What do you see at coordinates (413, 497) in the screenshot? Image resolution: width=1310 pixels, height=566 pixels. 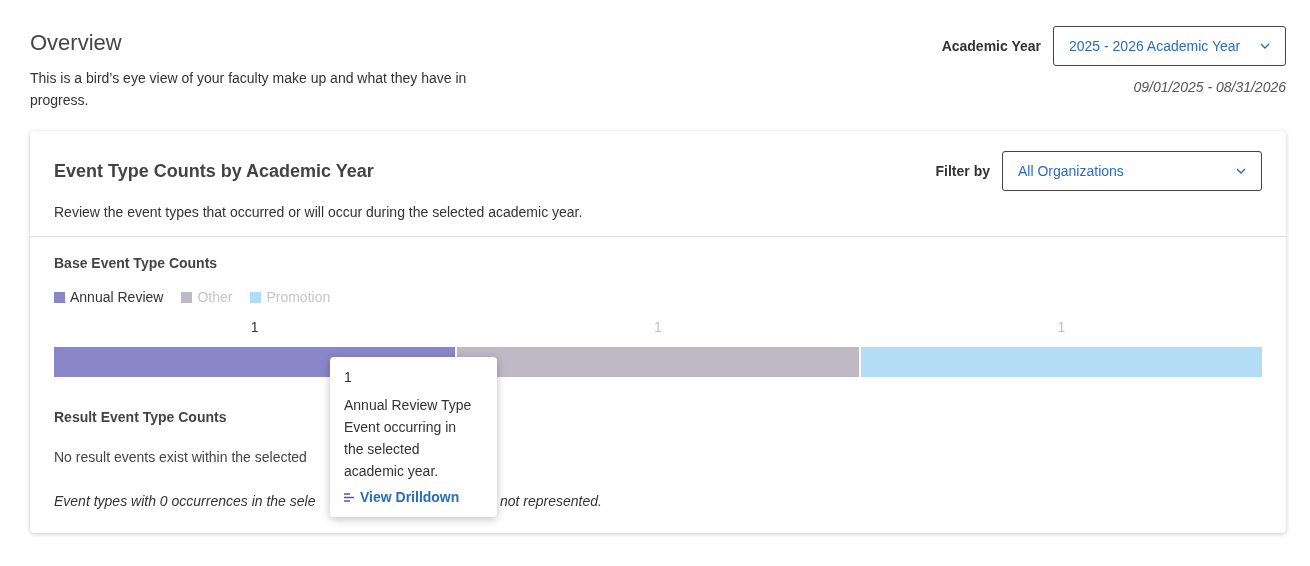 I see `view-drilldown-link: View Drilldown` at bounding box center [413, 497].